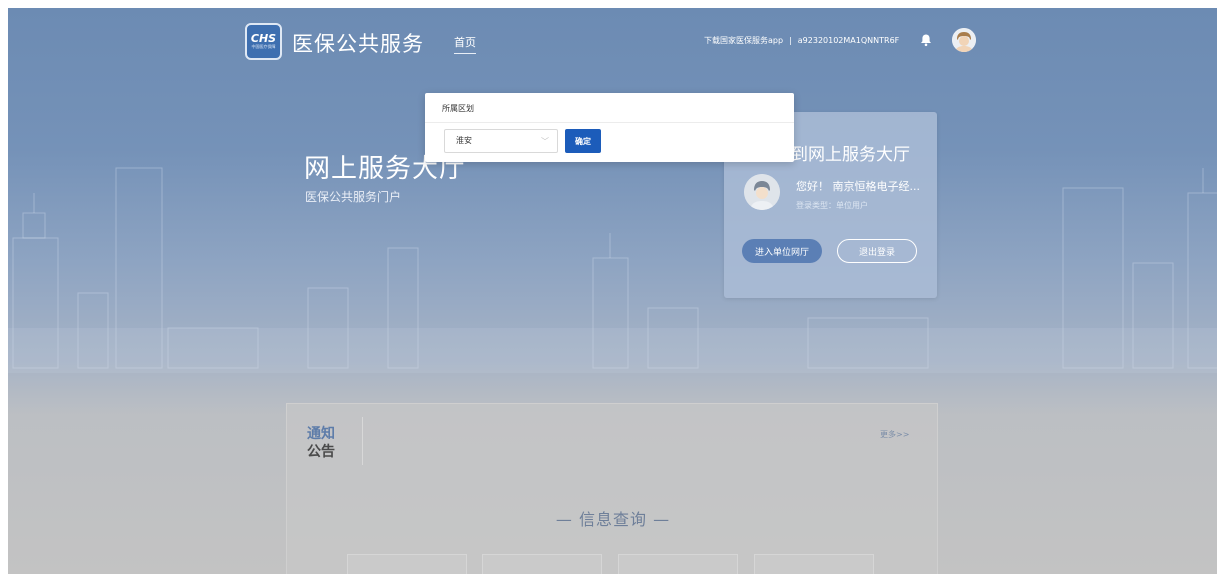 This screenshot has width=1218, height=574. I want to click on notice-tab: 通知 公告, so click(325, 441).